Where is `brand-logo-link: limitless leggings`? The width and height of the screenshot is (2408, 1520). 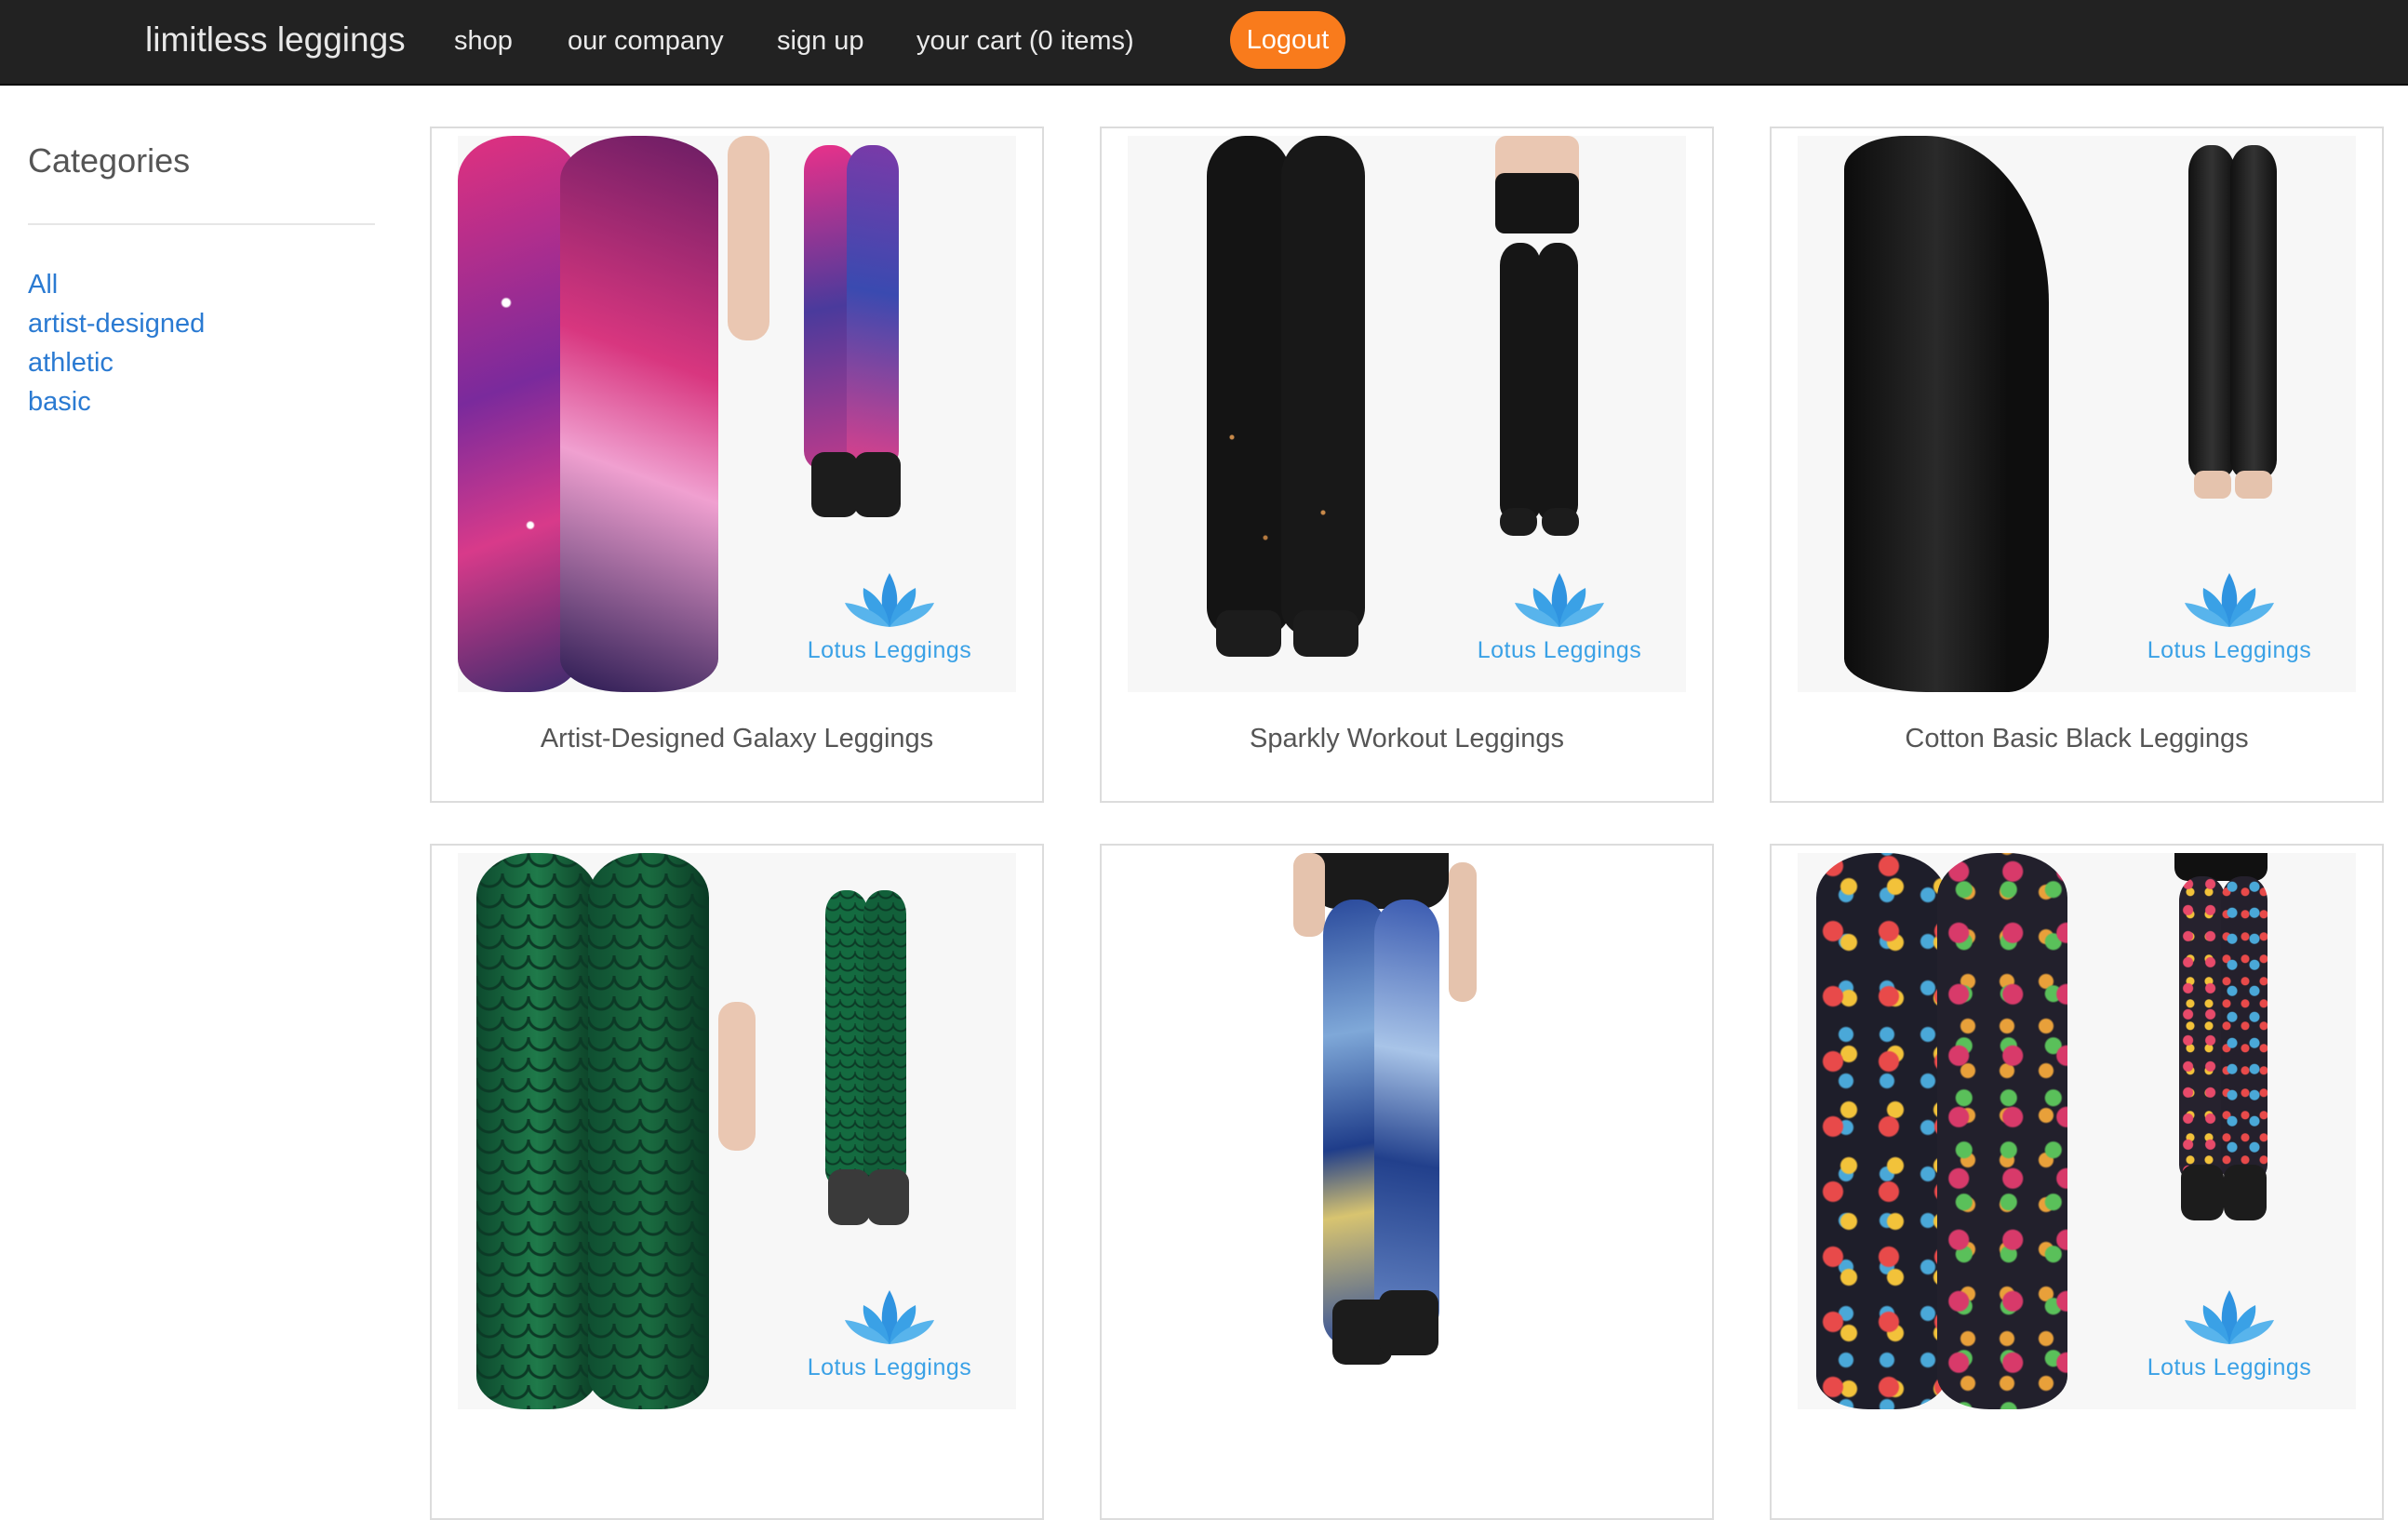 brand-logo-link: limitless leggings is located at coordinates (276, 42).